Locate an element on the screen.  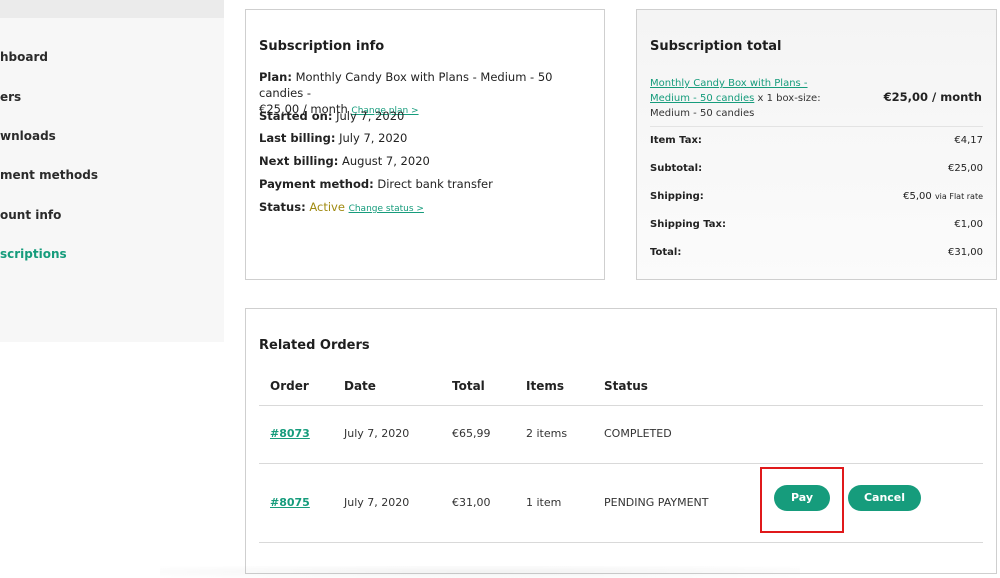
shipping-tax-value: €1,00 is located at coordinates (968, 224).